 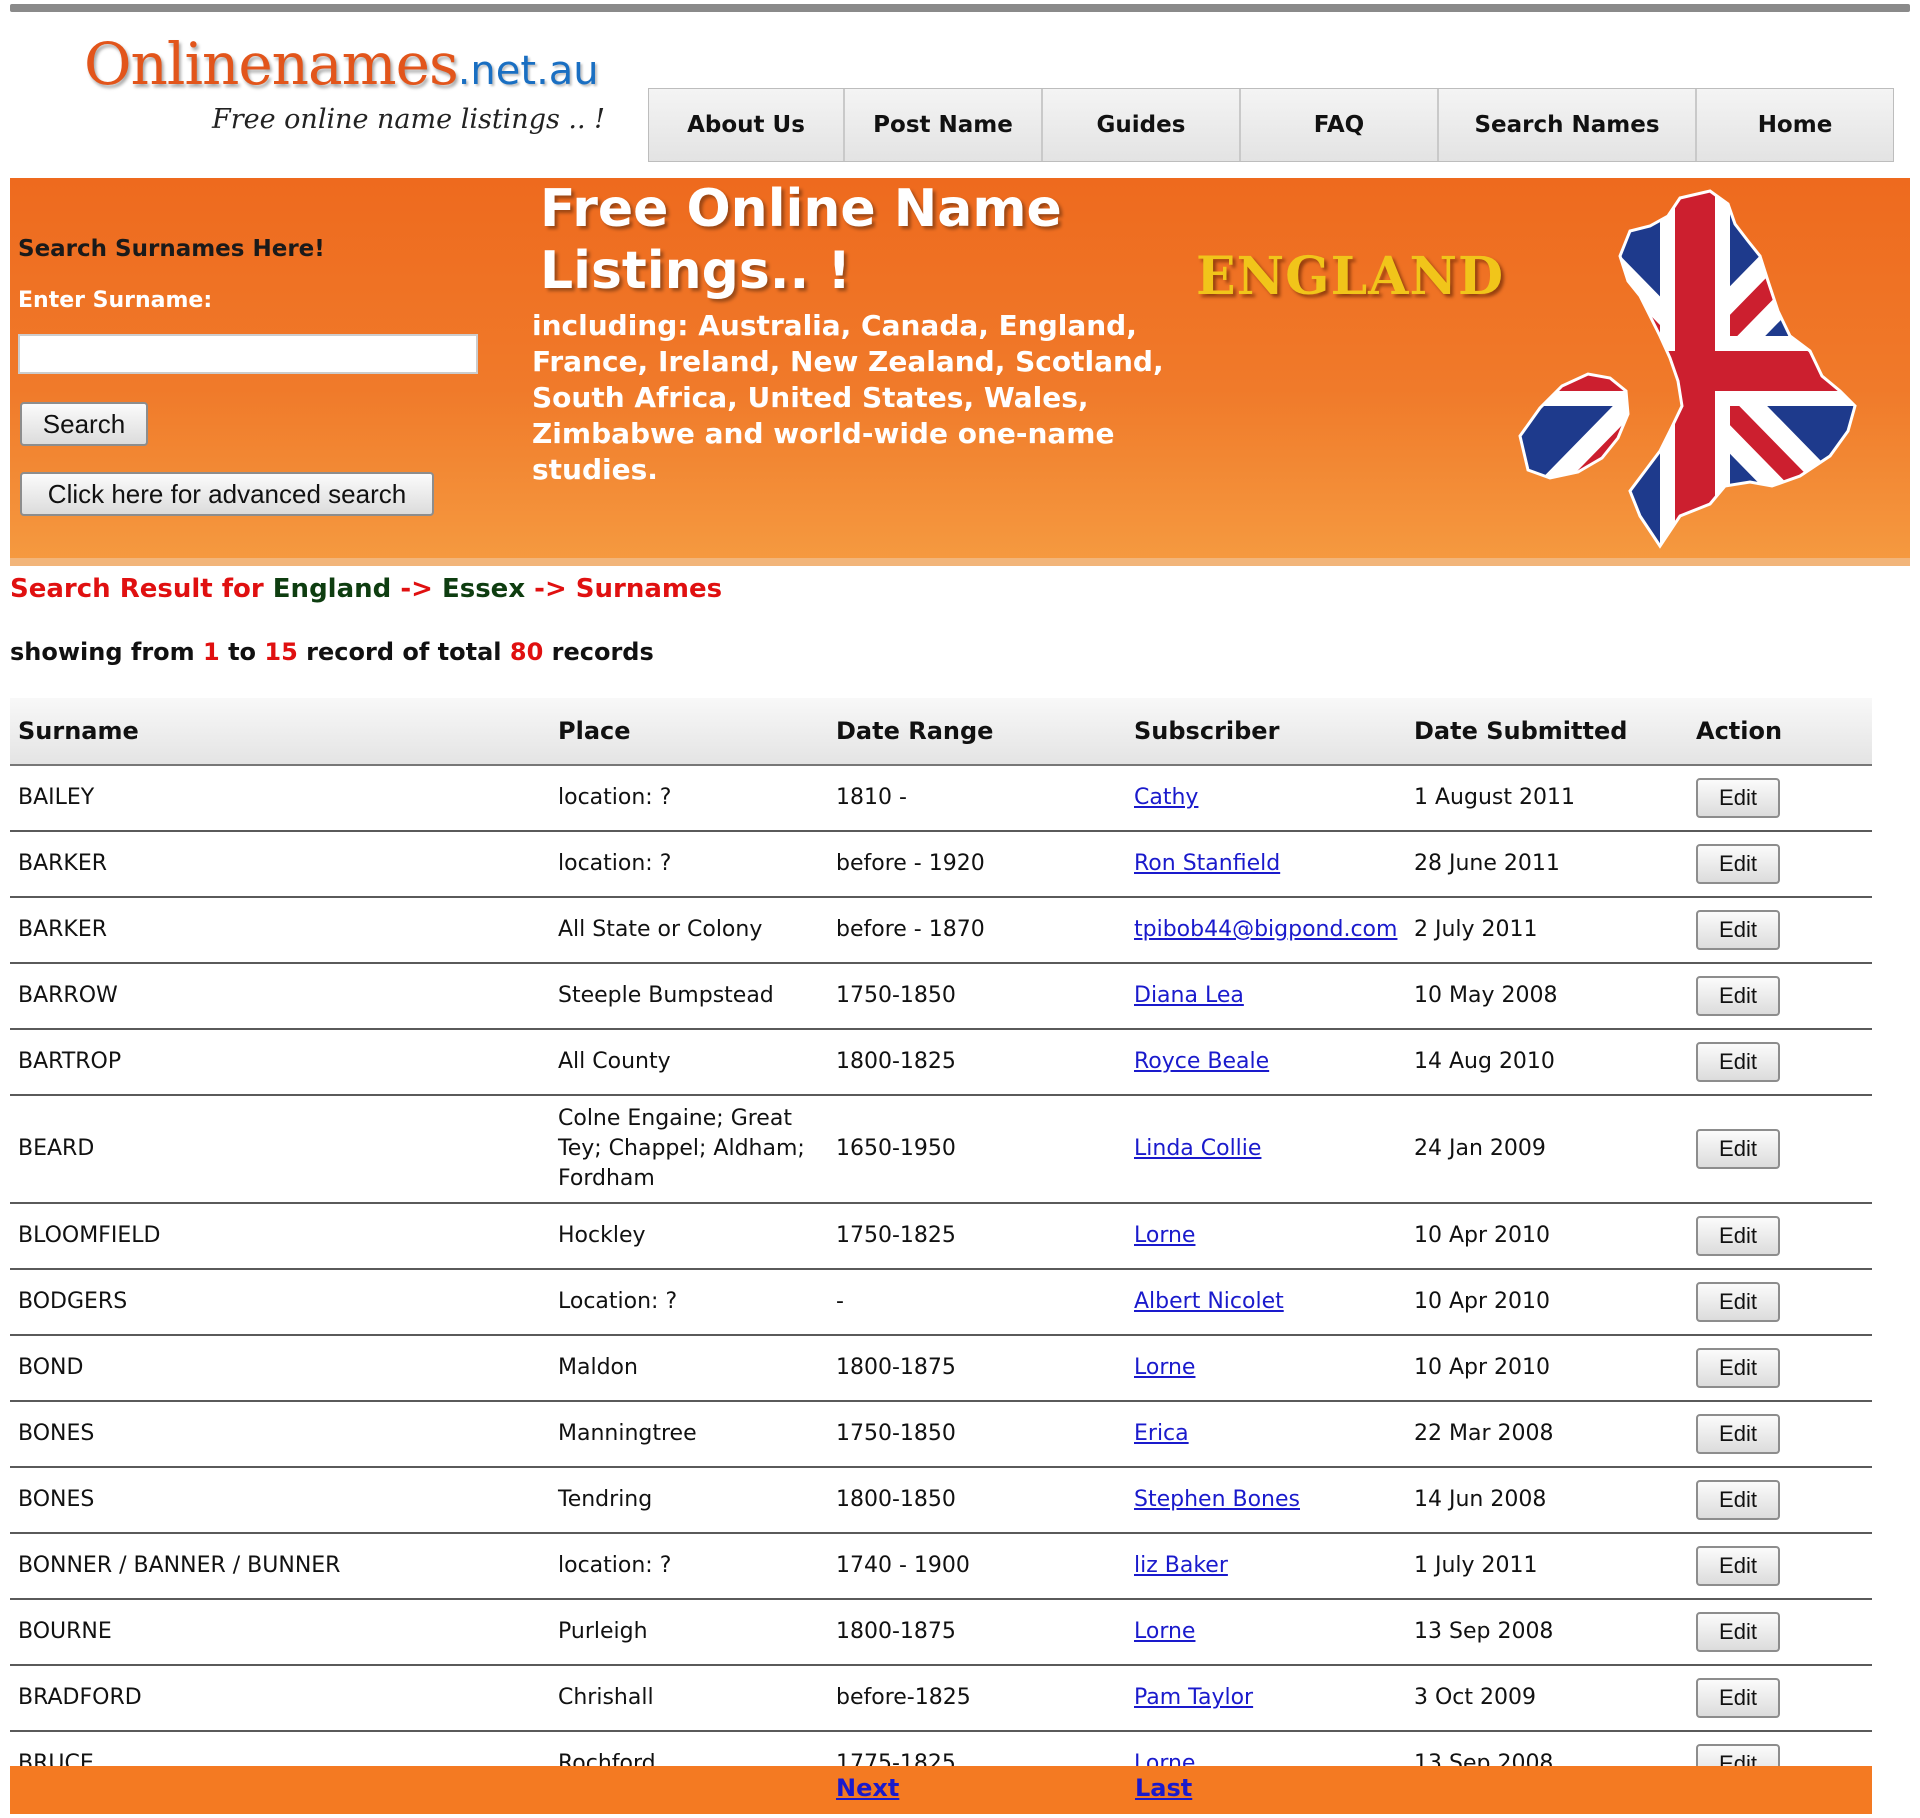 What do you see at coordinates (1780, 732) in the screenshot?
I see `col-header-action: Action` at bounding box center [1780, 732].